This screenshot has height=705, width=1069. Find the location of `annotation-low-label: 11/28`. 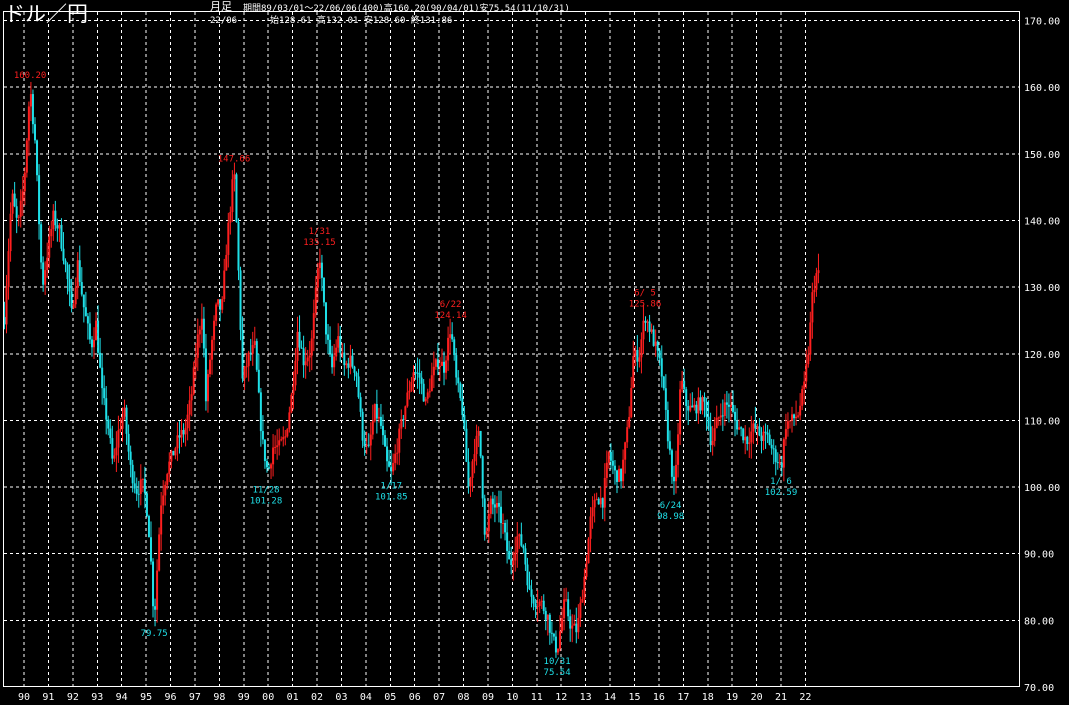

annotation-low-label: 11/28 is located at coordinates (265, 491).